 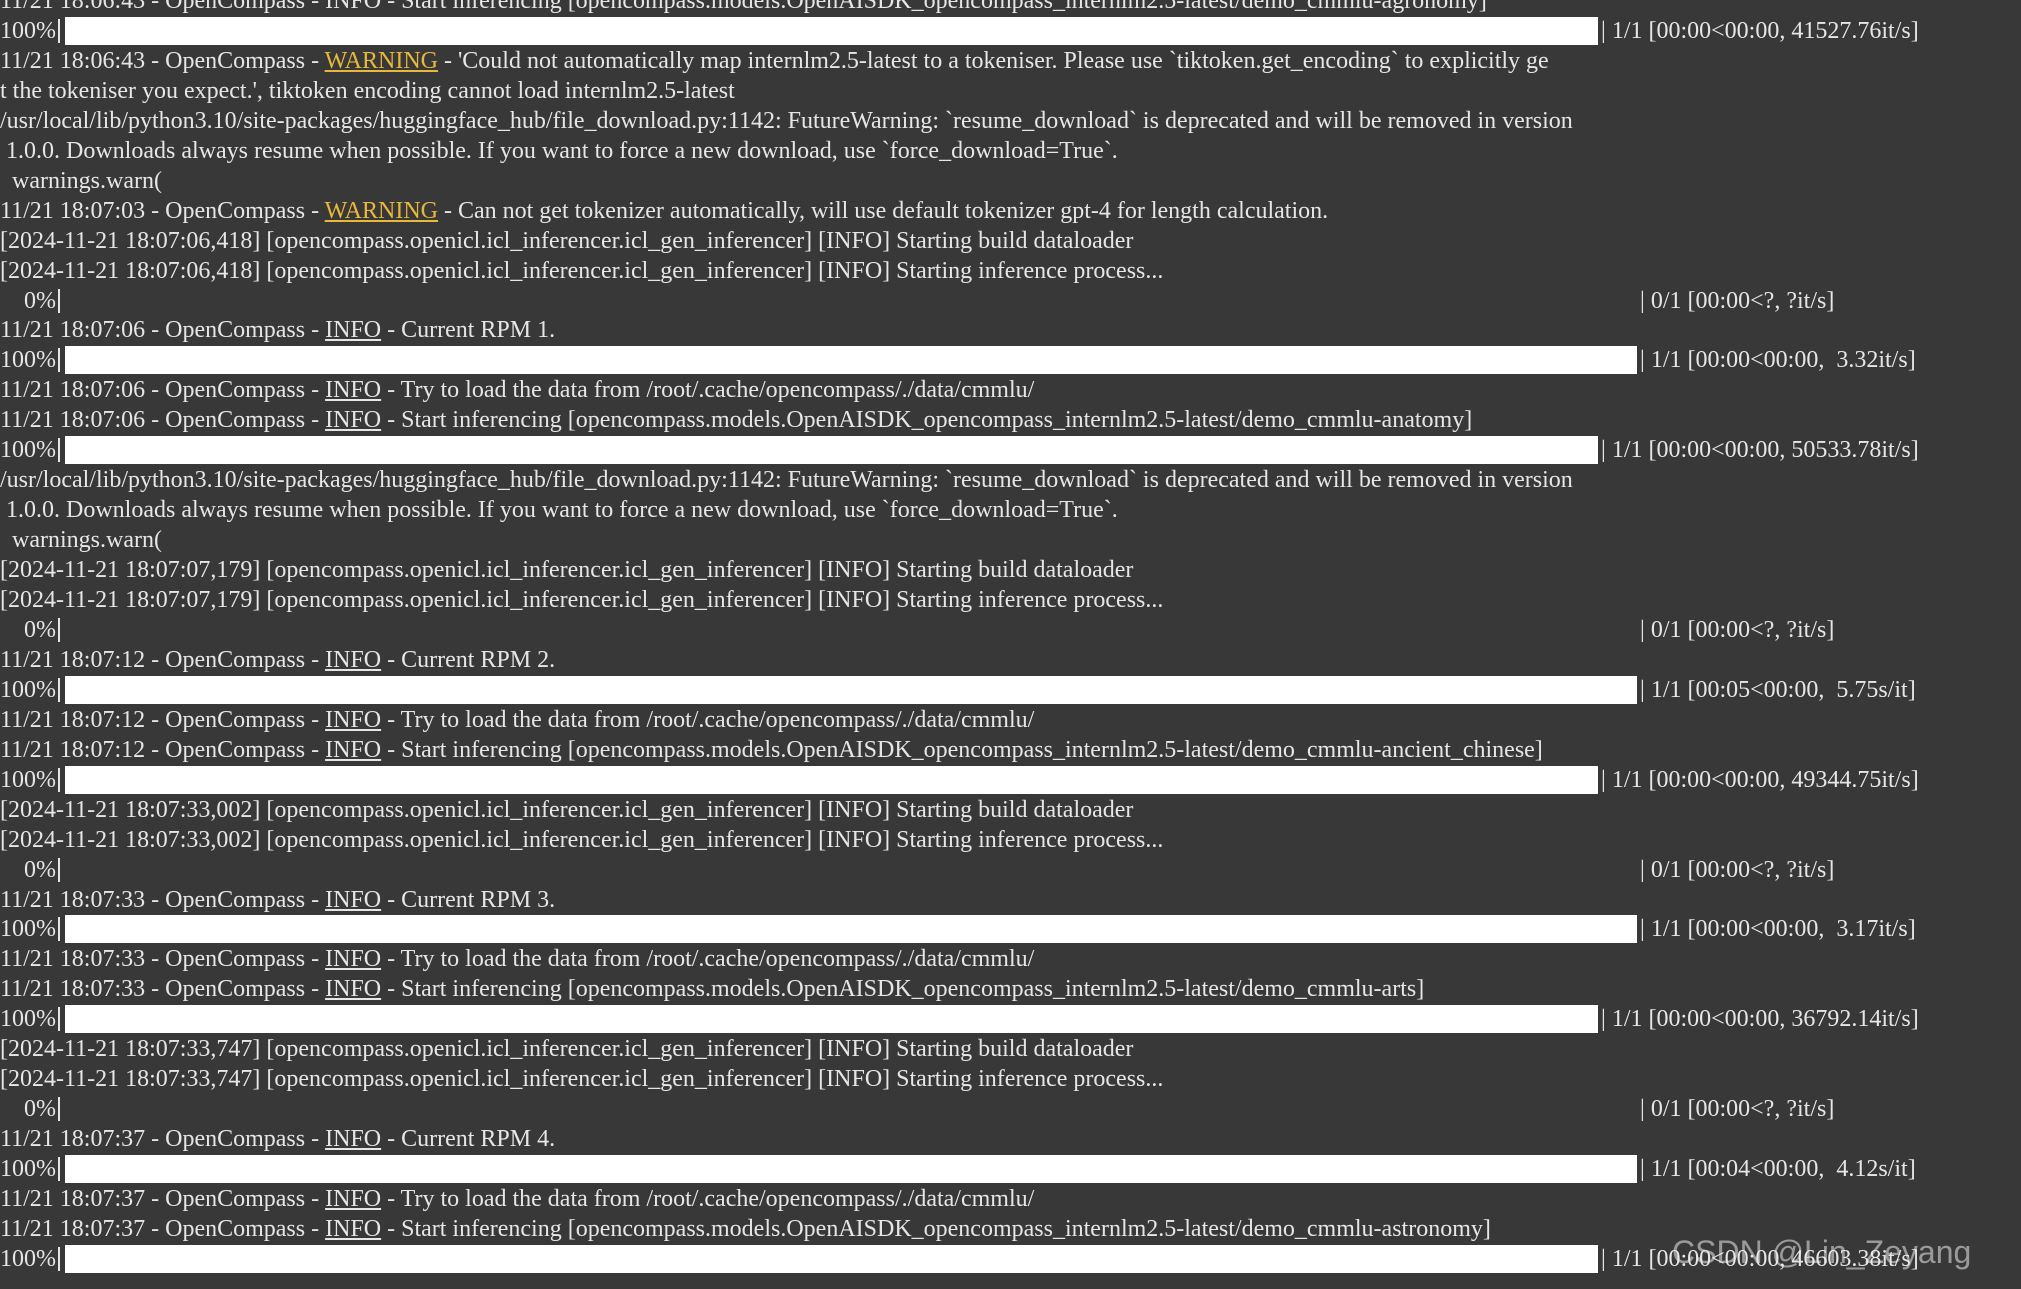 I want to click on progress-line: 100% | 1/1 [00:00<00:00, 41527.76it/s], so click(x=1010, y=31).